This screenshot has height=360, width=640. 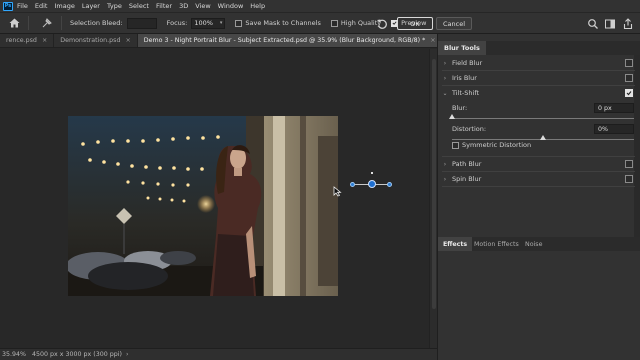 What do you see at coordinates (231, 6) in the screenshot?
I see `menu-window: Window` at bounding box center [231, 6].